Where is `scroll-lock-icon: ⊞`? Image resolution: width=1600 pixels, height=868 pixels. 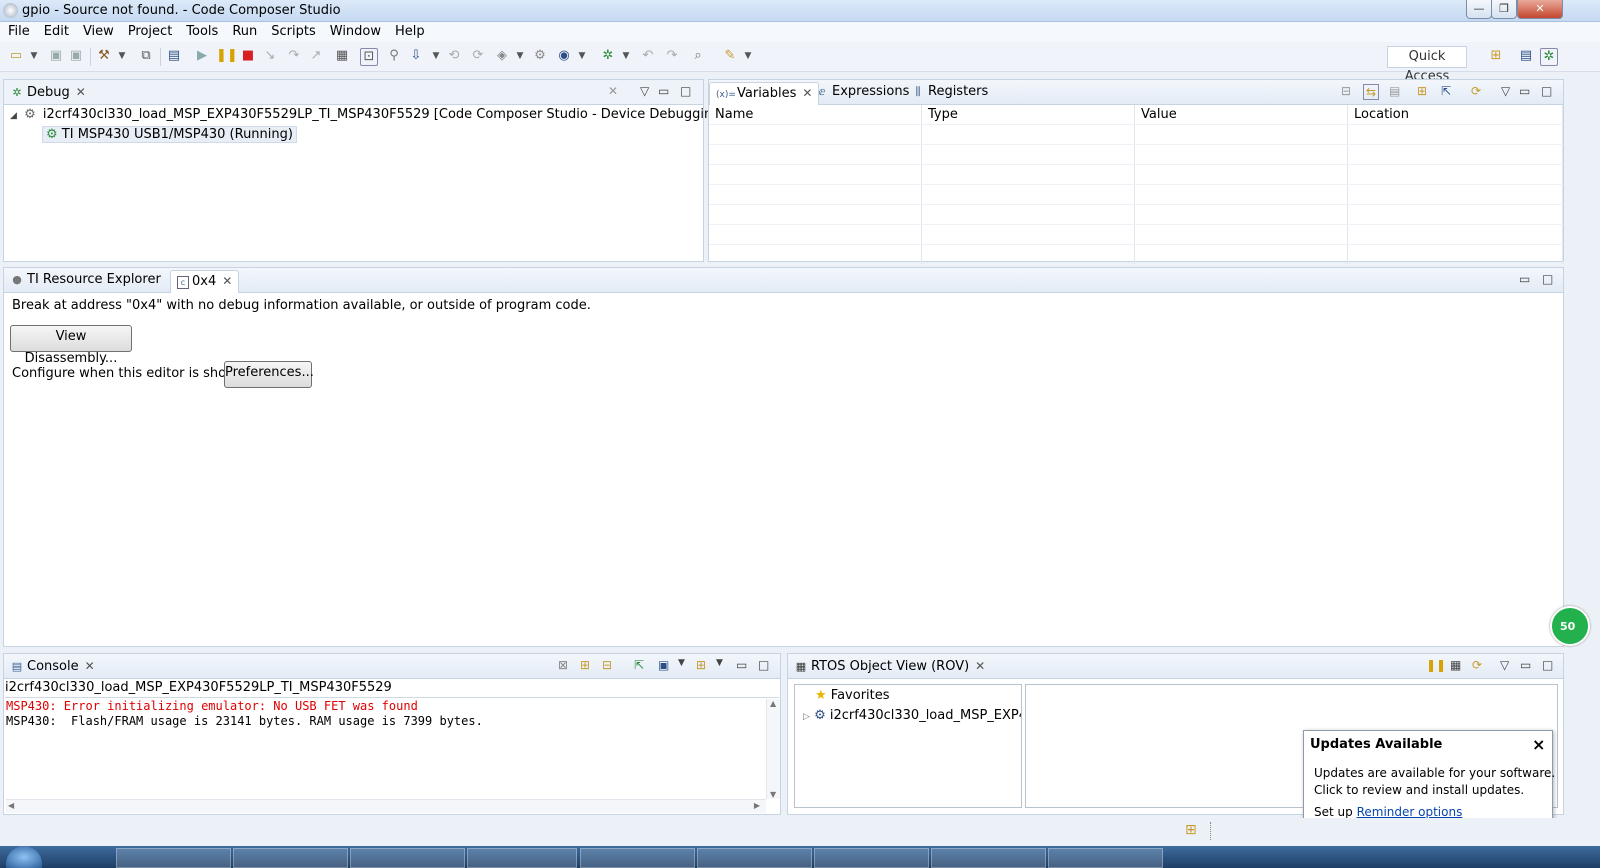 scroll-lock-icon: ⊞ is located at coordinates (585, 665).